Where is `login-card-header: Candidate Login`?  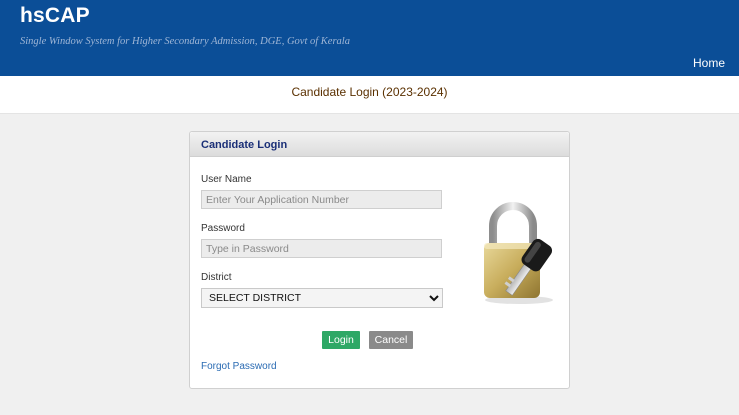
login-card-header: Candidate Login is located at coordinates (379, 144).